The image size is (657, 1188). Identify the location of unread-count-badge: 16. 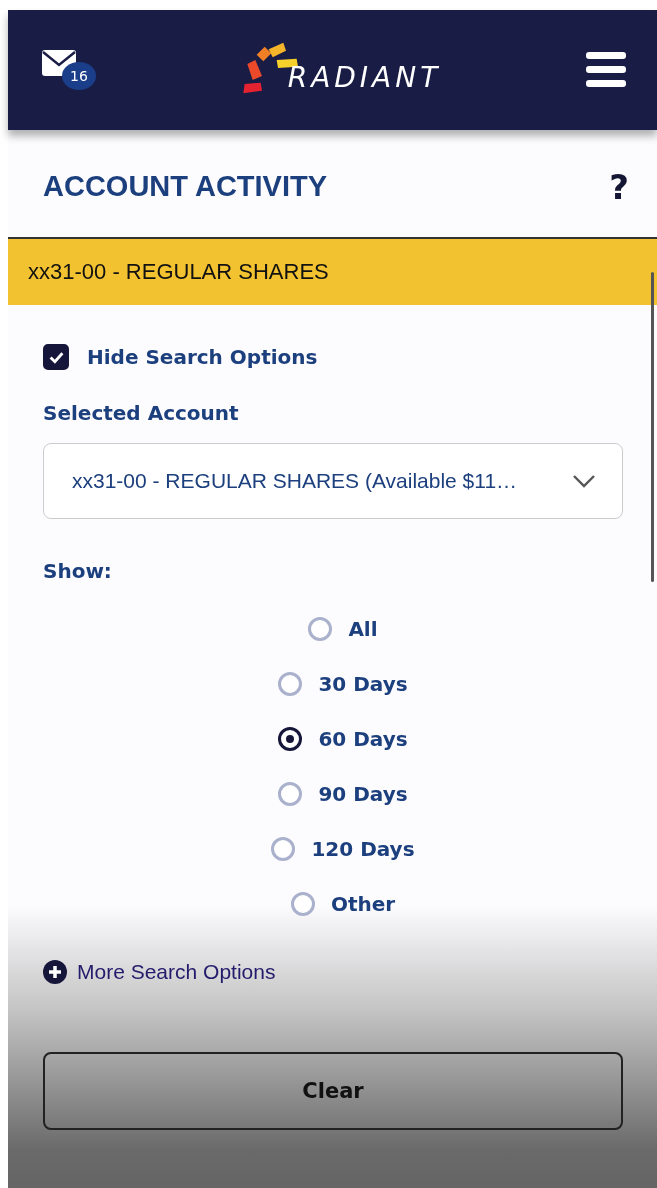
(79, 76).